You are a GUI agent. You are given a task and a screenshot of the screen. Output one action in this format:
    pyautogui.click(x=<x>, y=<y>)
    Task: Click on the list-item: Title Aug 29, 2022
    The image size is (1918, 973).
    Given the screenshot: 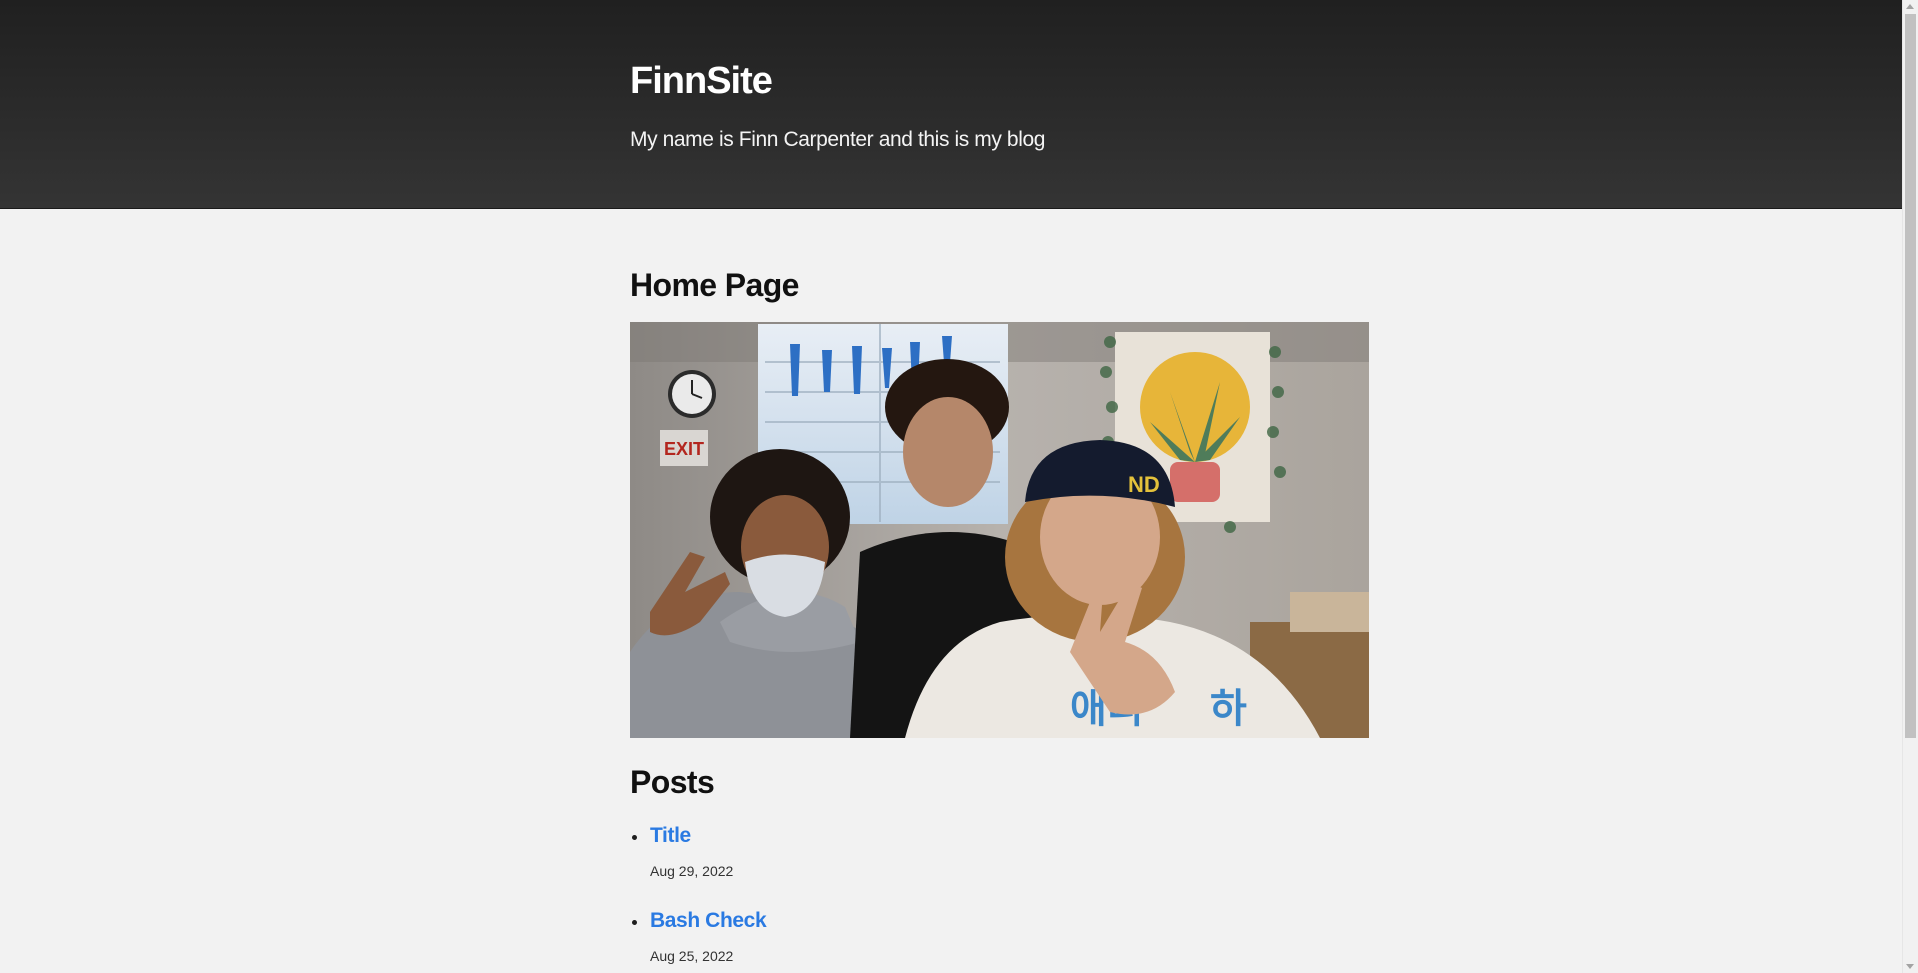 What is the action you would take?
    pyautogui.click(x=1000, y=863)
    